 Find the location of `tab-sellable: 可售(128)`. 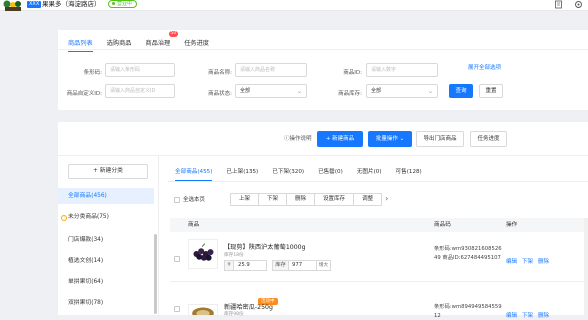

tab-sellable: 可售(128) is located at coordinates (409, 173).